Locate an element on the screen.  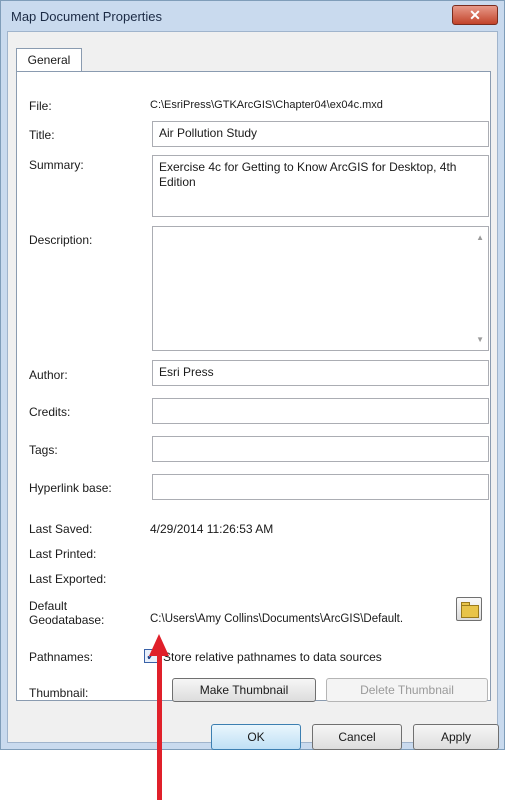
tags-field is located at coordinates (320, 449).